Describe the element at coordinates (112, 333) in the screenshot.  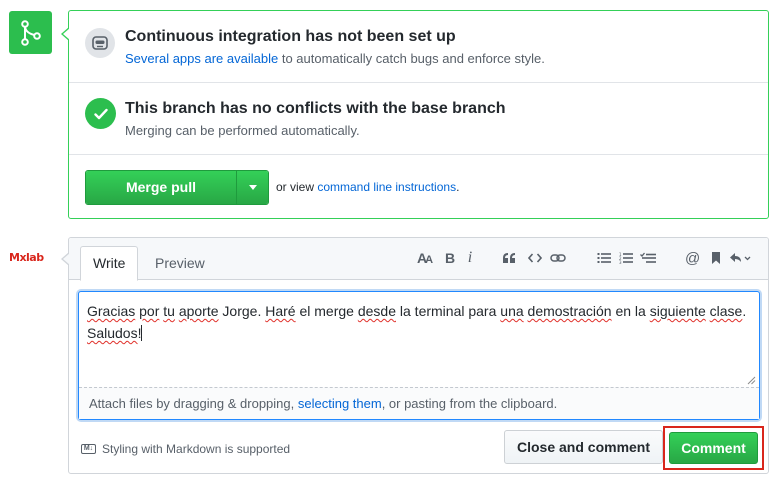
I see `misspelled-word: Saludos` at that location.